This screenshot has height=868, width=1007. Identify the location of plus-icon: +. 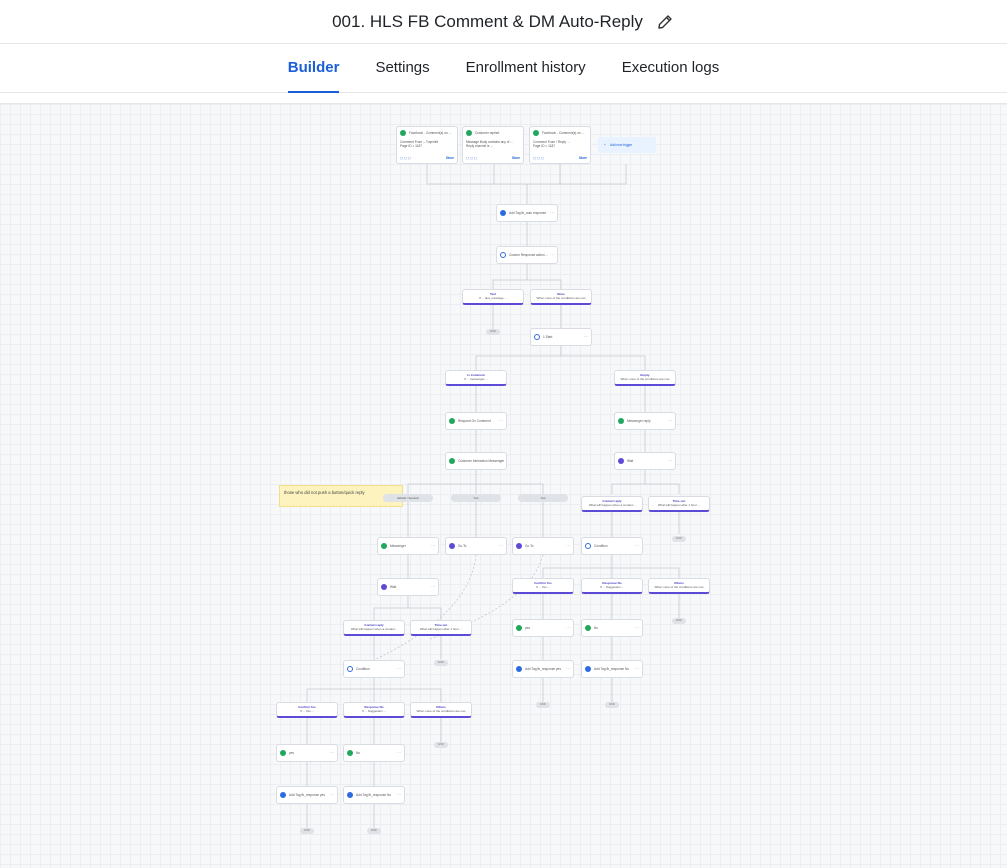
(605, 145).